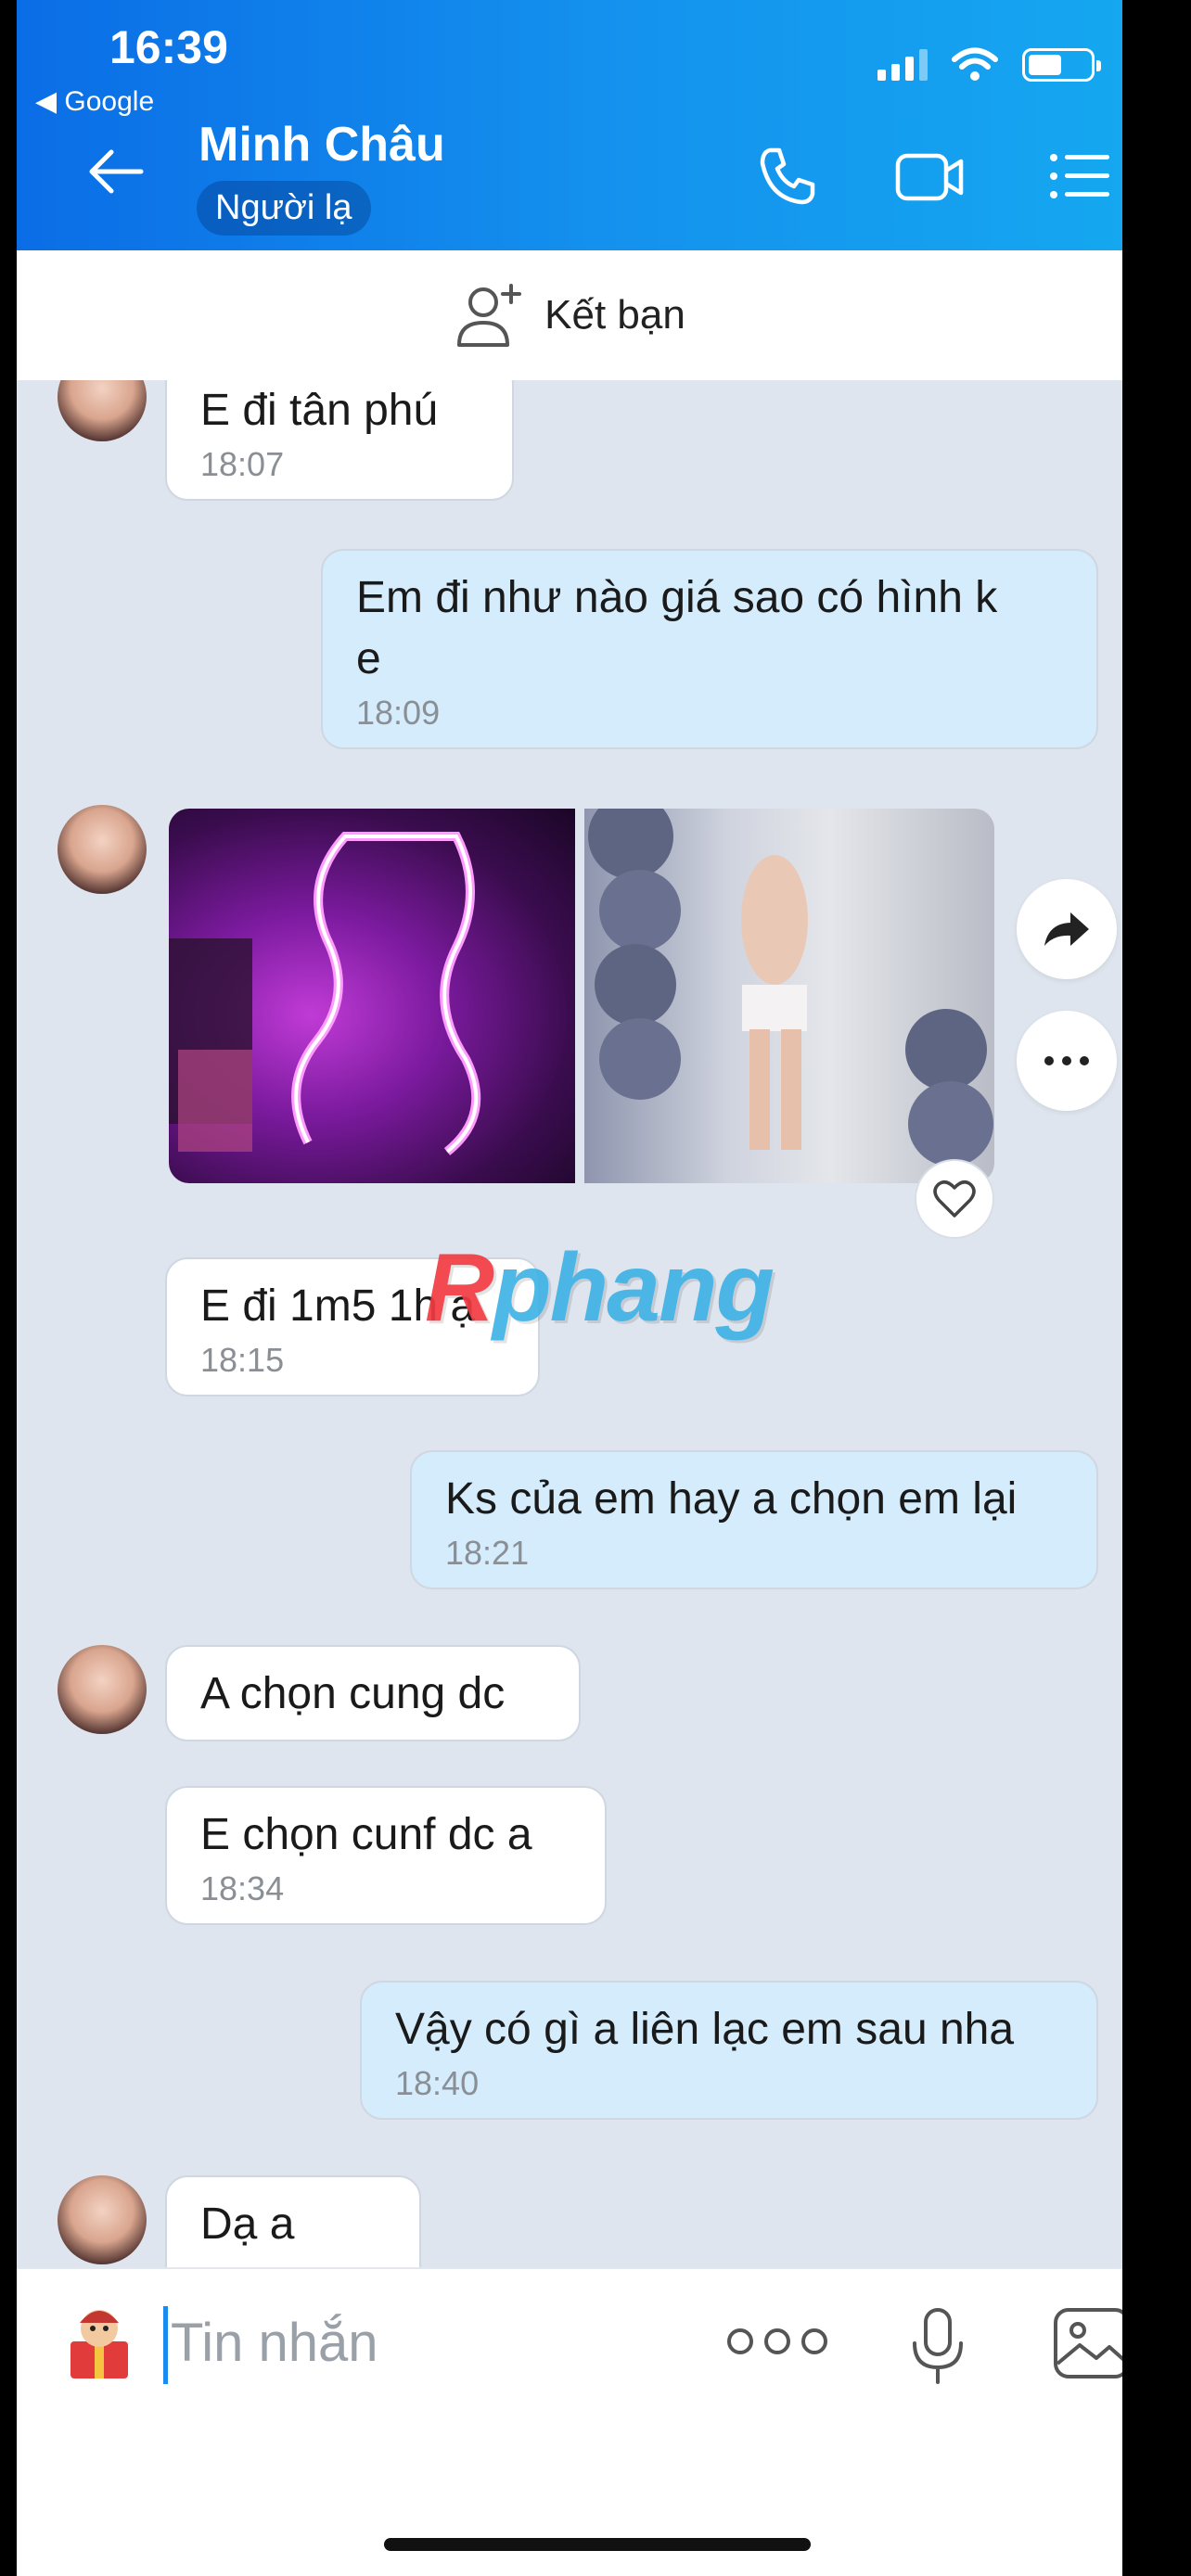 The image size is (1191, 2576). What do you see at coordinates (569, 2421) in the screenshot?
I see `message-input-bar: Tin nhắn` at bounding box center [569, 2421].